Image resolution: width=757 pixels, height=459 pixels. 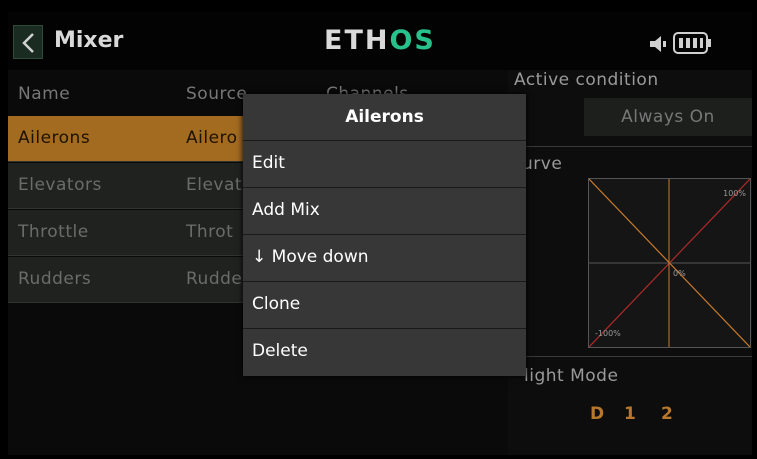 What do you see at coordinates (384, 117) in the screenshot?
I see `context-menu-title: Ailerons` at bounding box center [384, 117].